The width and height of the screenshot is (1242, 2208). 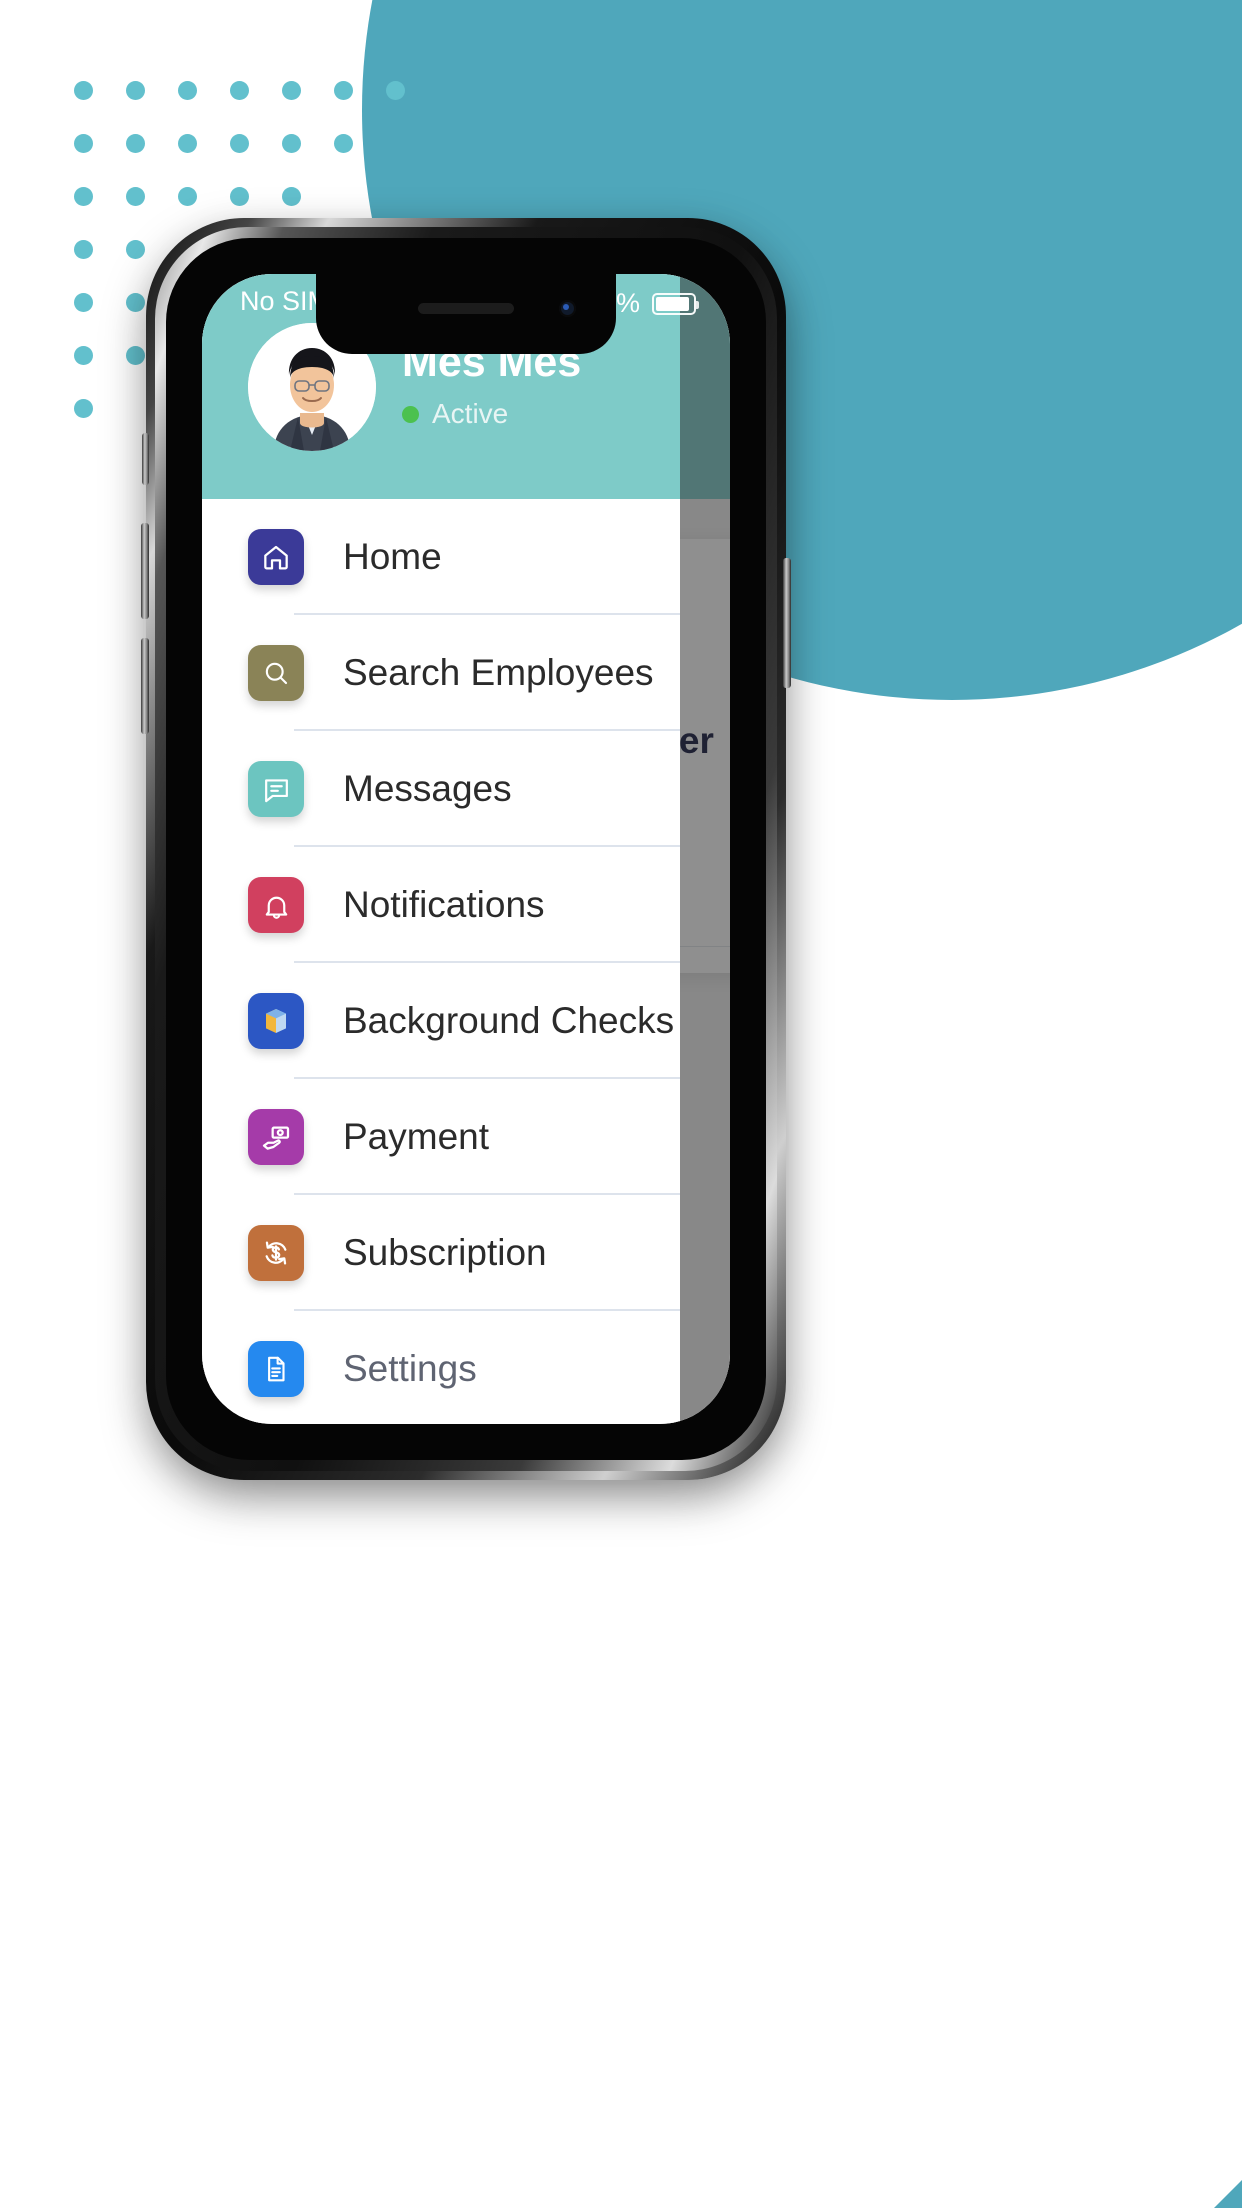 What do you see at coordinates (444, 904) in the screenshot?
I see `sidebar-item-label: Notifications` at bounding box center [444, 904].